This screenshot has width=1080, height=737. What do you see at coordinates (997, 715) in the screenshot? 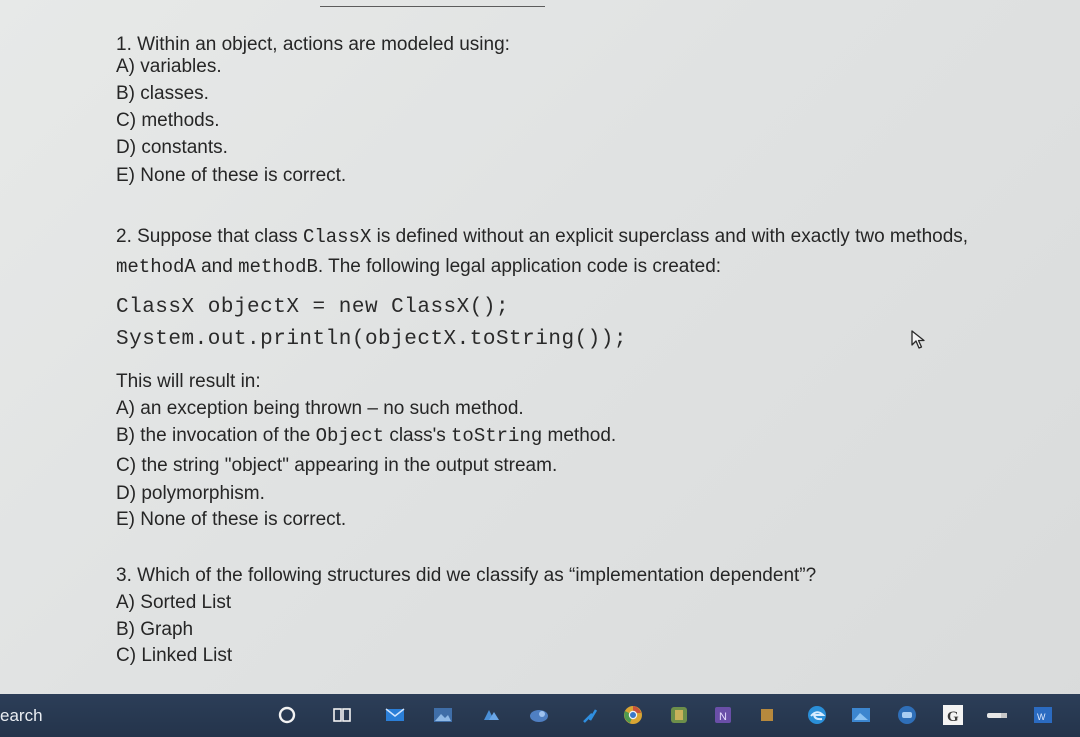
I see `pen-icon` at bounding box center [997, 715].